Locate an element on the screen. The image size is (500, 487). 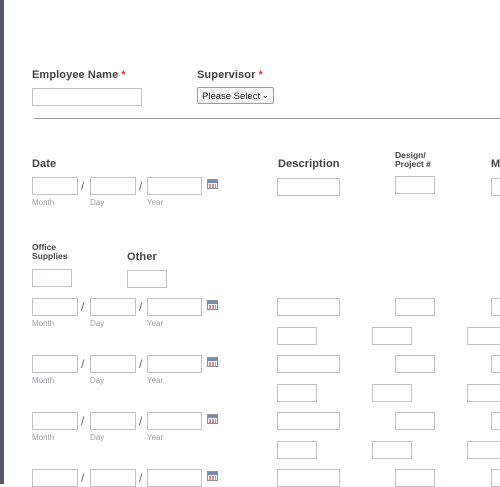
employee-name-input is located at coordinates (87, 97).